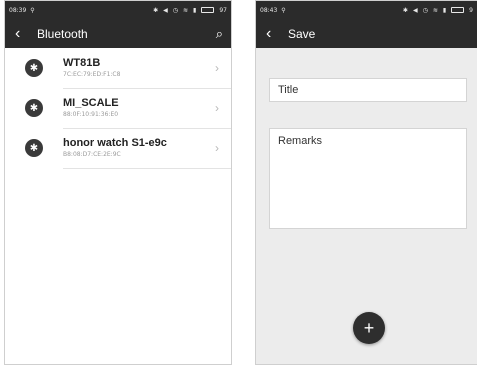  Describe the element at coordinates (366, 33) in the screenshot. I see `app-bar: ‹ Save` at that location.